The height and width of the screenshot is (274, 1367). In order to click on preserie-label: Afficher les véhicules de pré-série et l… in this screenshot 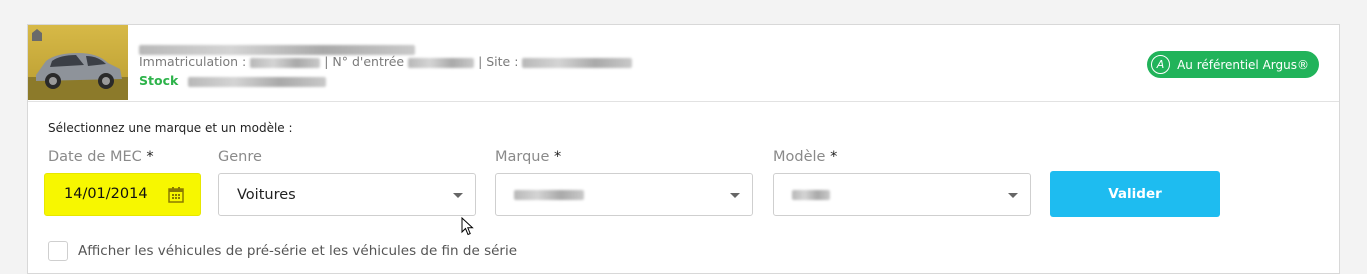, I will do `click(298, 251)`.